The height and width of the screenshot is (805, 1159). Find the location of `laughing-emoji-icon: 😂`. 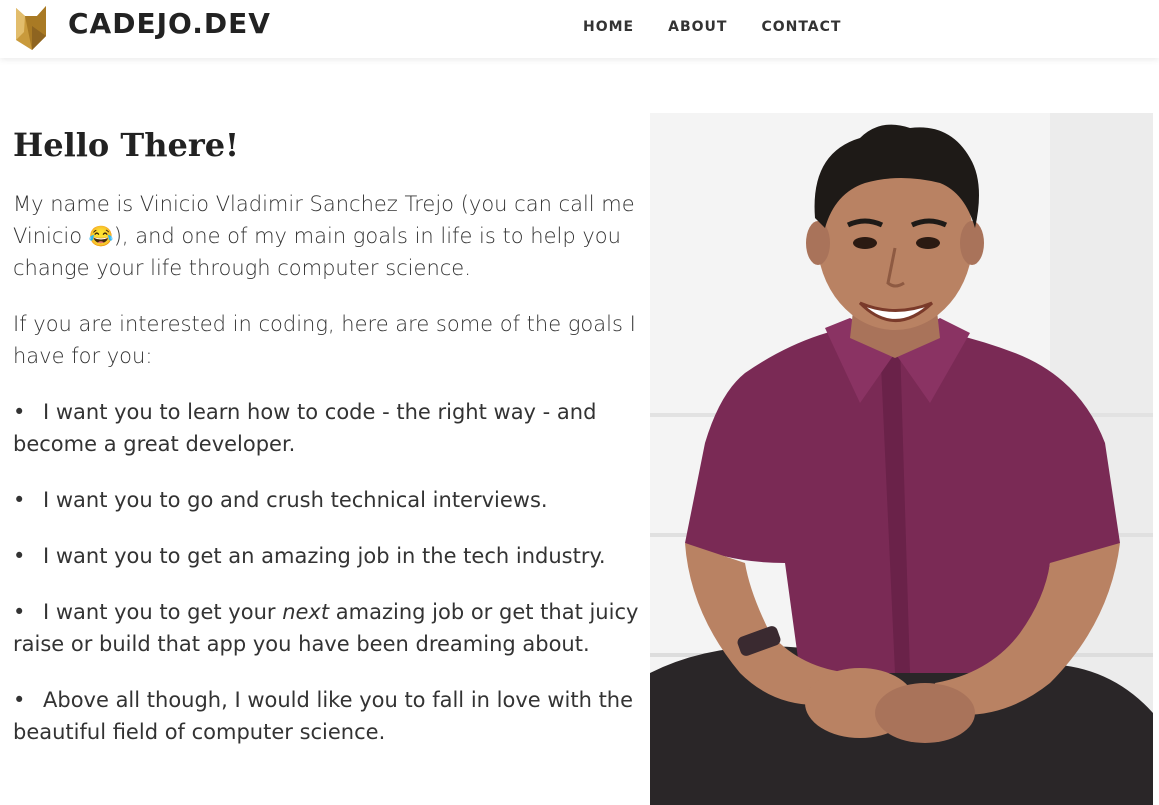

laughing-emoji-icon: 😂 is located at coordinates (101, 236).